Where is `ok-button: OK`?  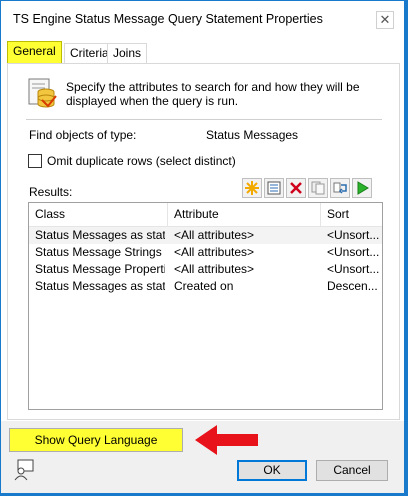
ok-button: OK is located at coordinates (272, 470).